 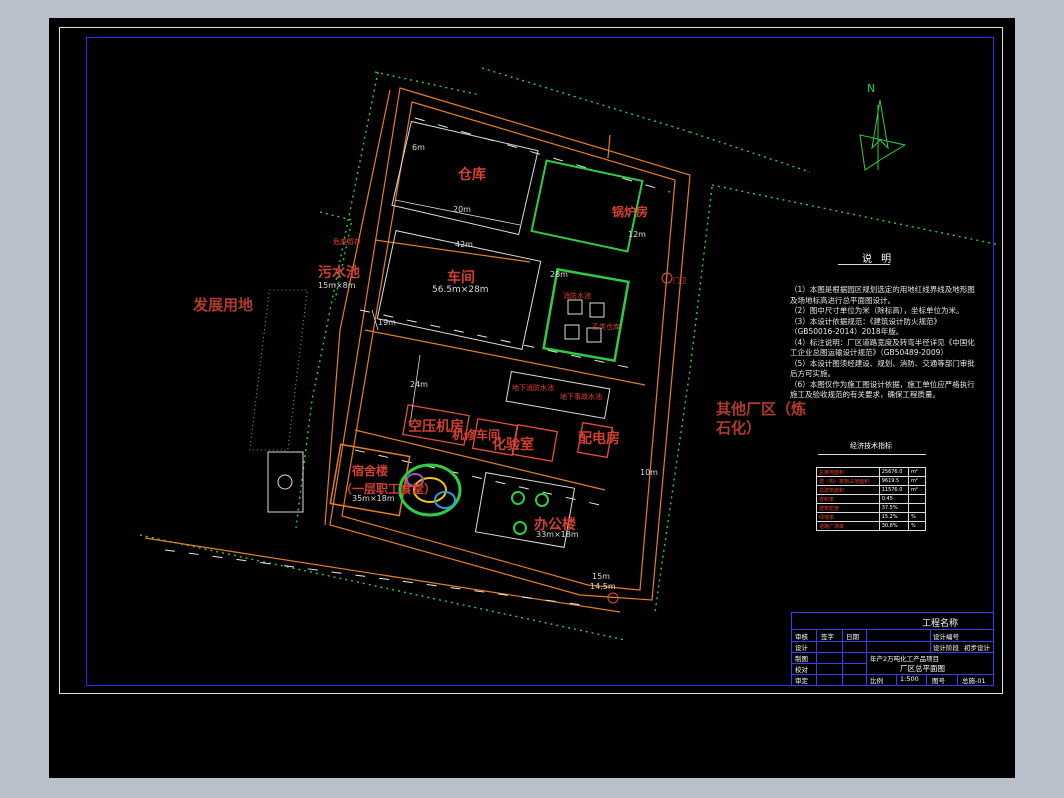 What do you see at coordinates (940, 624) in the screenshot?
I see `tb-project-label: 工程名称` at bounding box center [940, 624].